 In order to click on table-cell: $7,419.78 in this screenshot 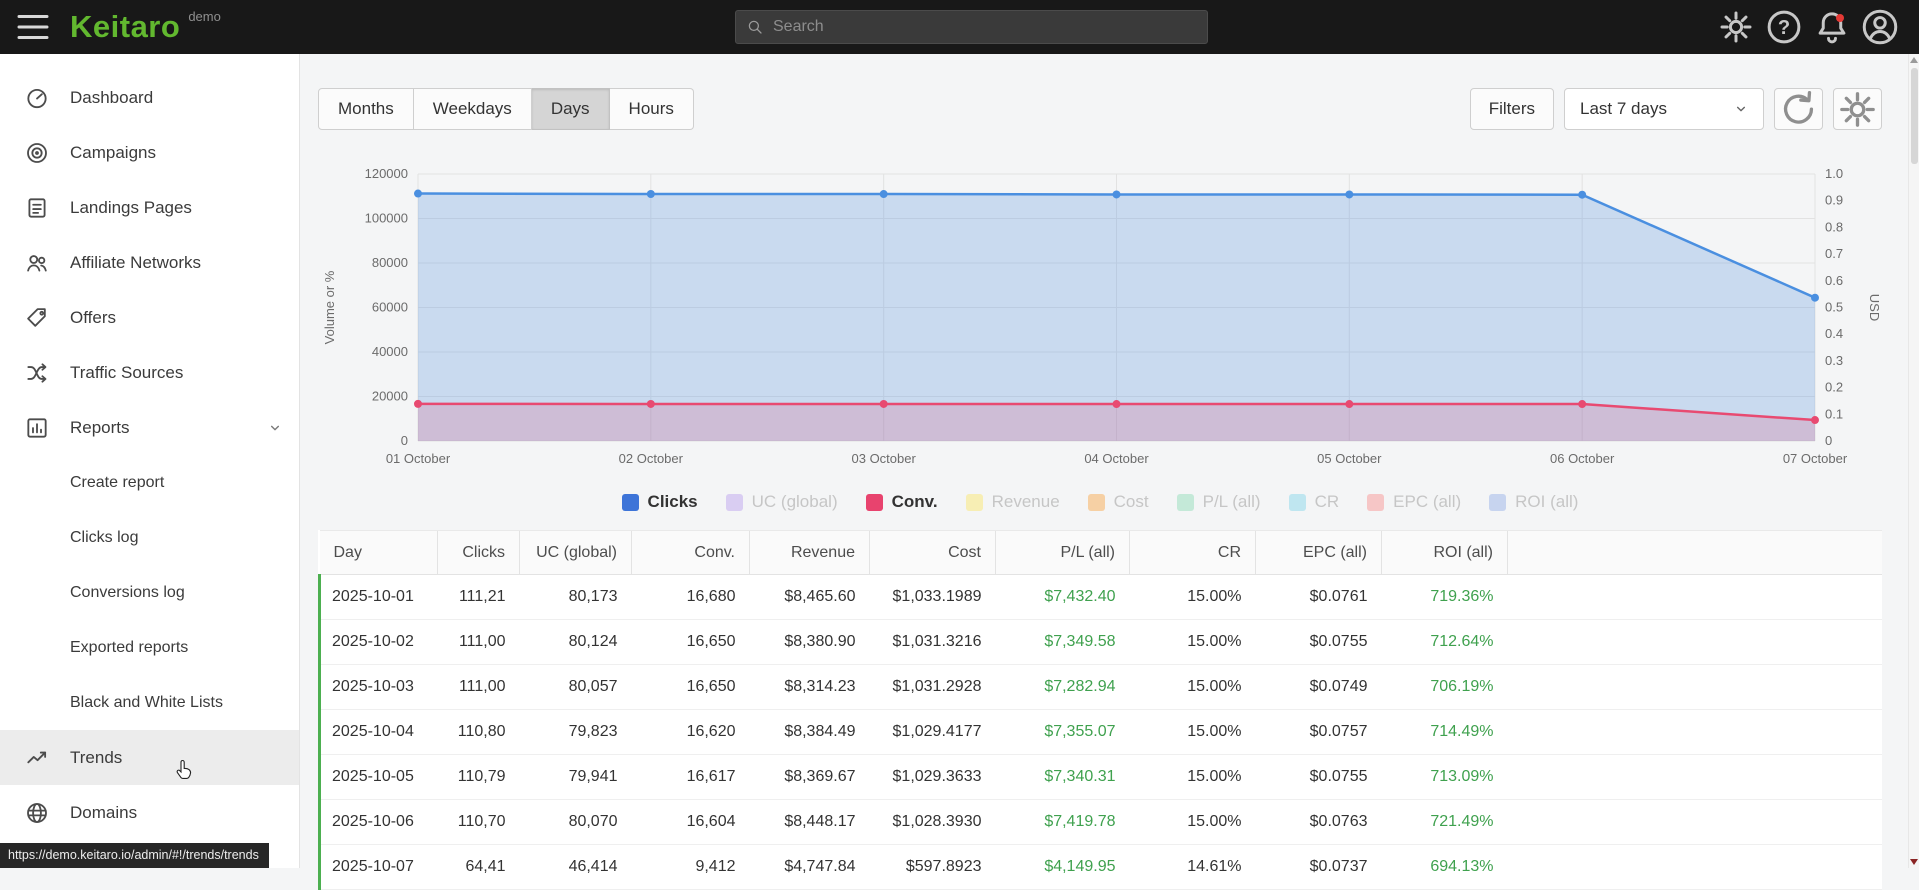, I will do `click(1063, 822)`.